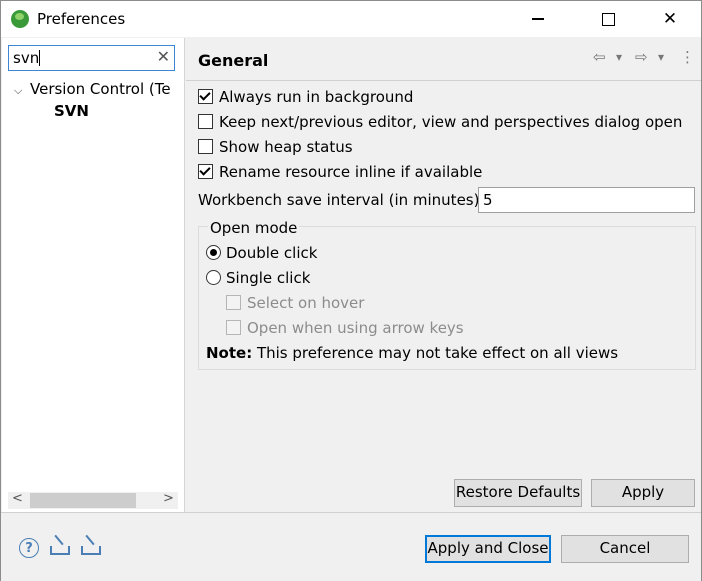  I want to click on tree-item-svn: SVN, so click(71, 111).